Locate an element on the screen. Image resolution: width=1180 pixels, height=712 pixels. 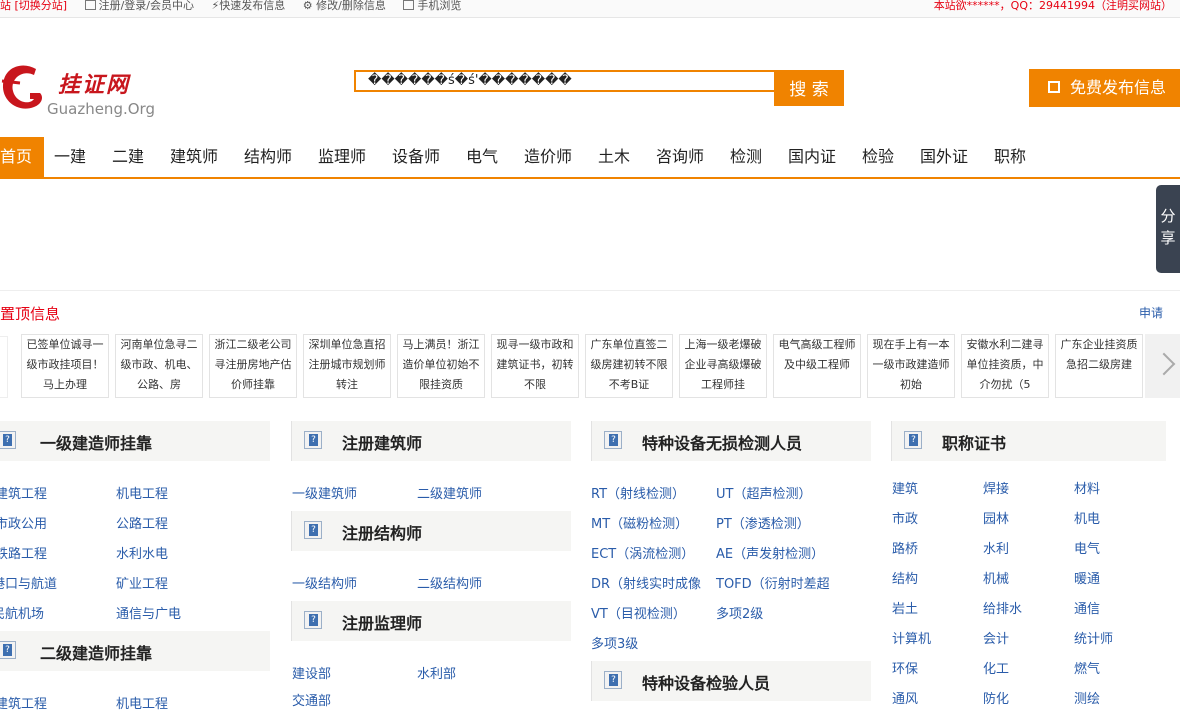
link-dr: DR（射线实时成像 is located at coordinates (646, 582).